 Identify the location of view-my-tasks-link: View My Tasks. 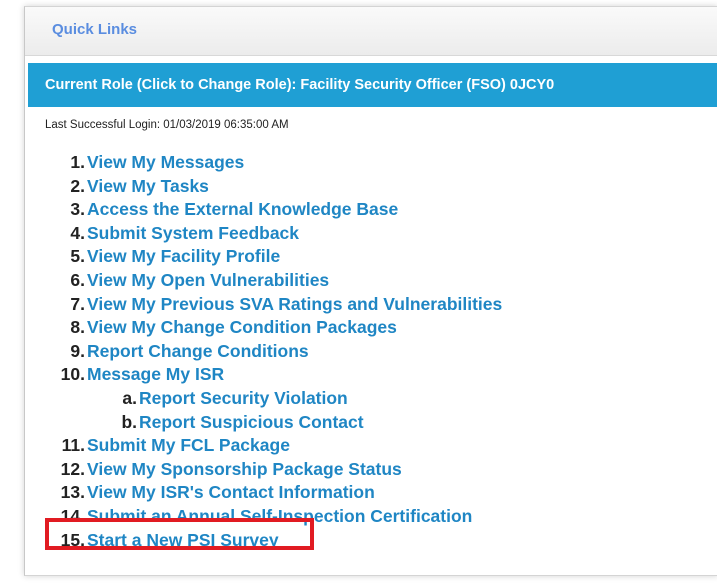
(148, 187).